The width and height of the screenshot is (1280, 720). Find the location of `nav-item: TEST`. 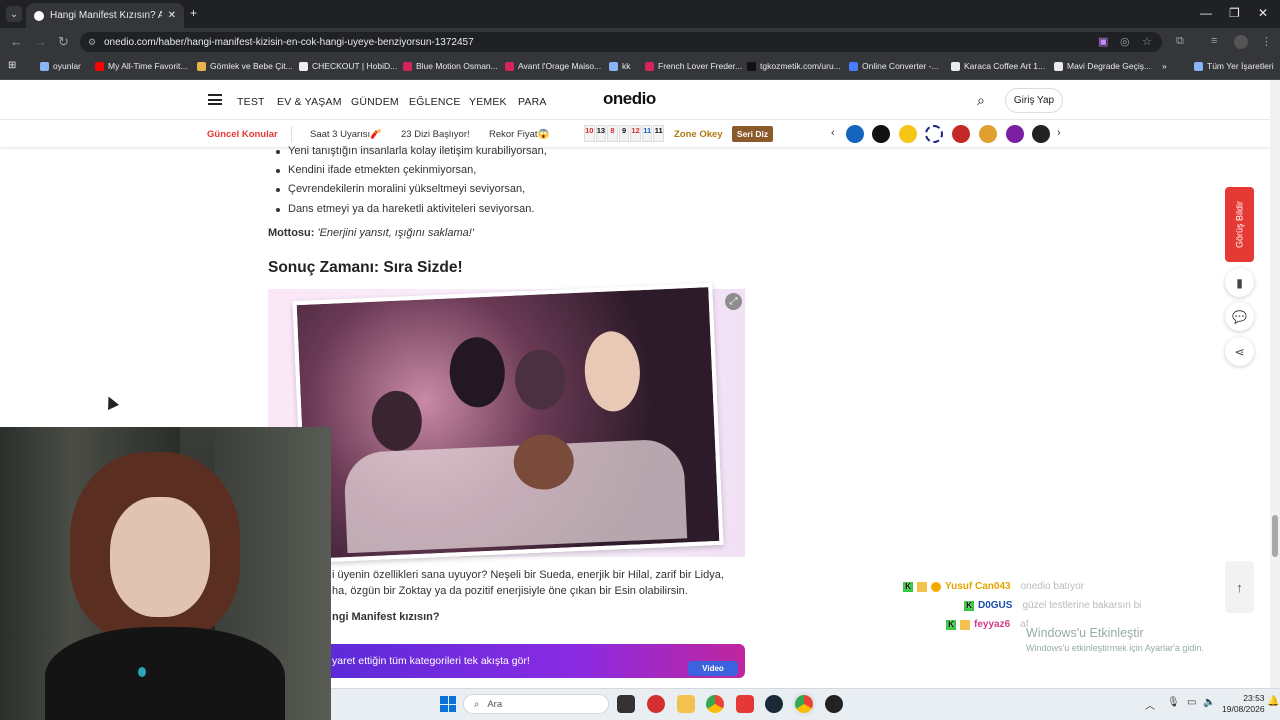

nav-item: TEST is located at coordinates (251, 102).